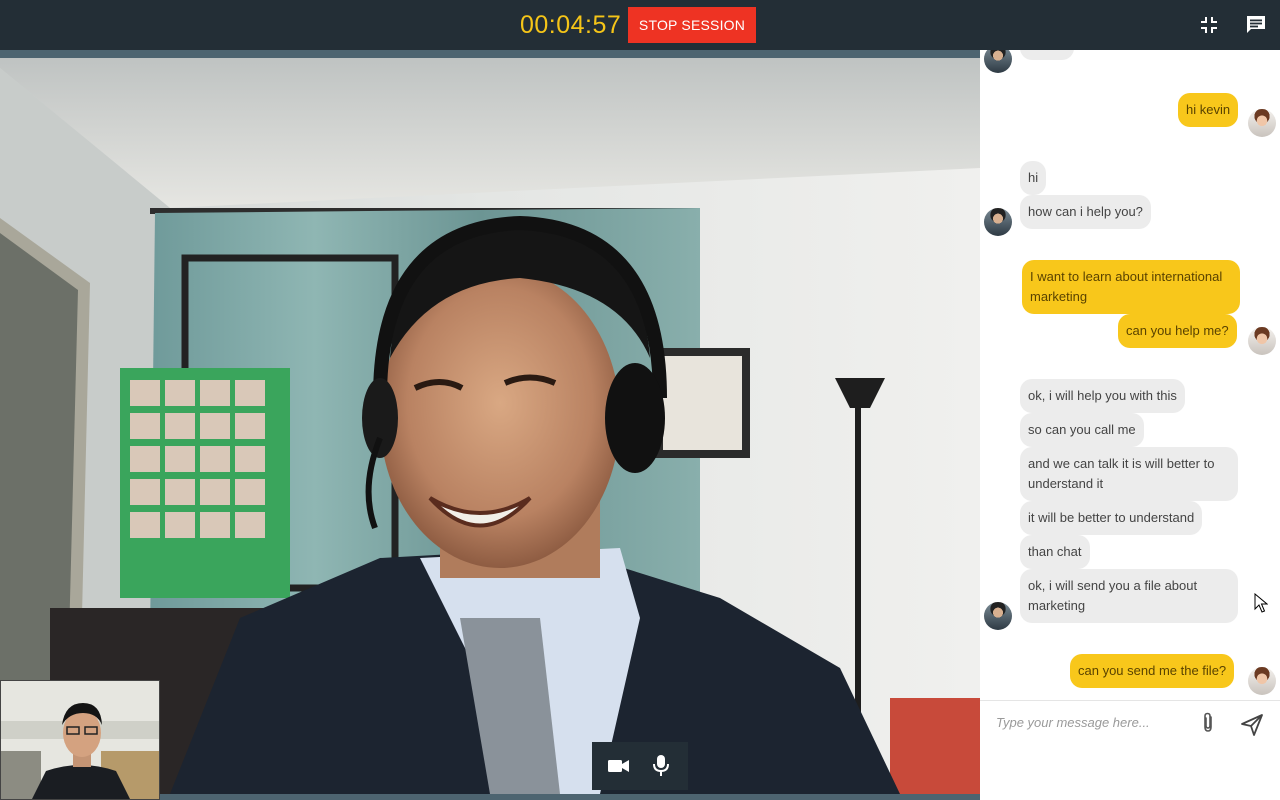 The width and height of the screenshot is (1280, 800). What do you see at coordinates (1209, 25) in the screenshot?
I see `minimize-icon` at bounding box center [1209, 25].